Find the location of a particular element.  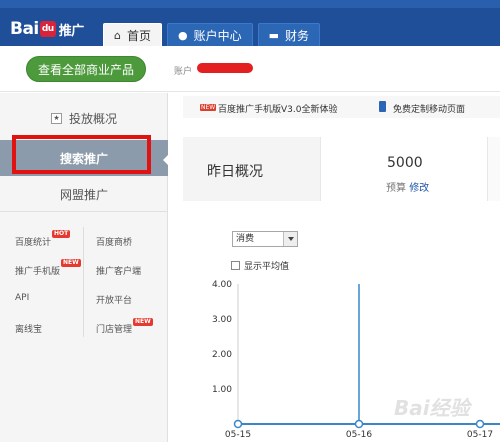

y-tick-label: 3.00 is located at coordinates (222, 320).